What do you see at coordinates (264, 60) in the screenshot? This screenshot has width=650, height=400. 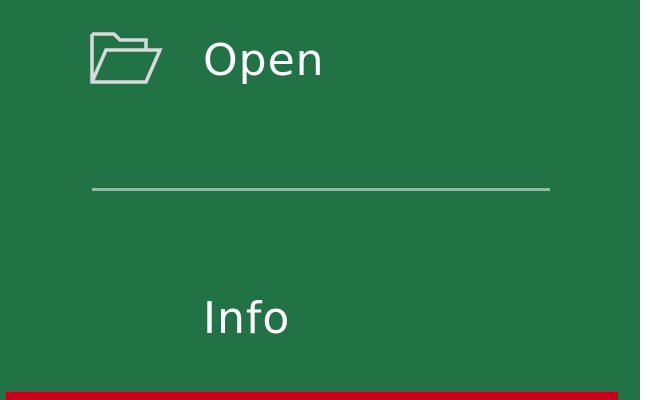 I see `menu-item-open-label: Open` at bounding box center [264, 60].